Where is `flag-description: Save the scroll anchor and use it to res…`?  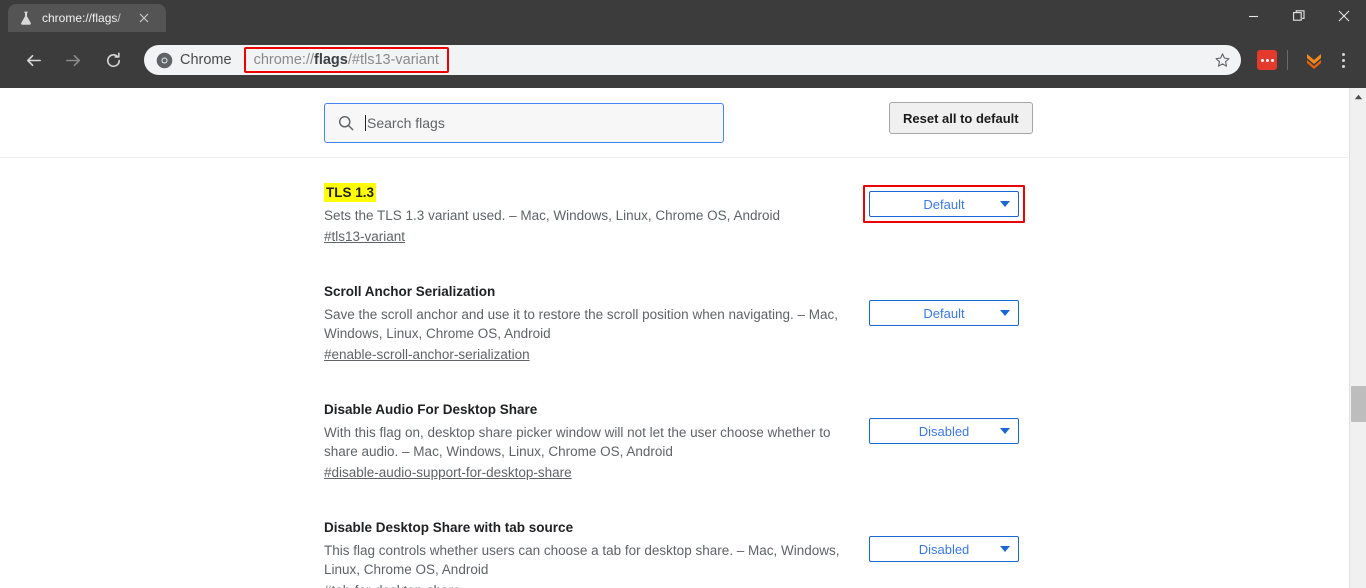 flag-description: Save the scroll anchor and use it to res… is located at coordinates (581, 324).